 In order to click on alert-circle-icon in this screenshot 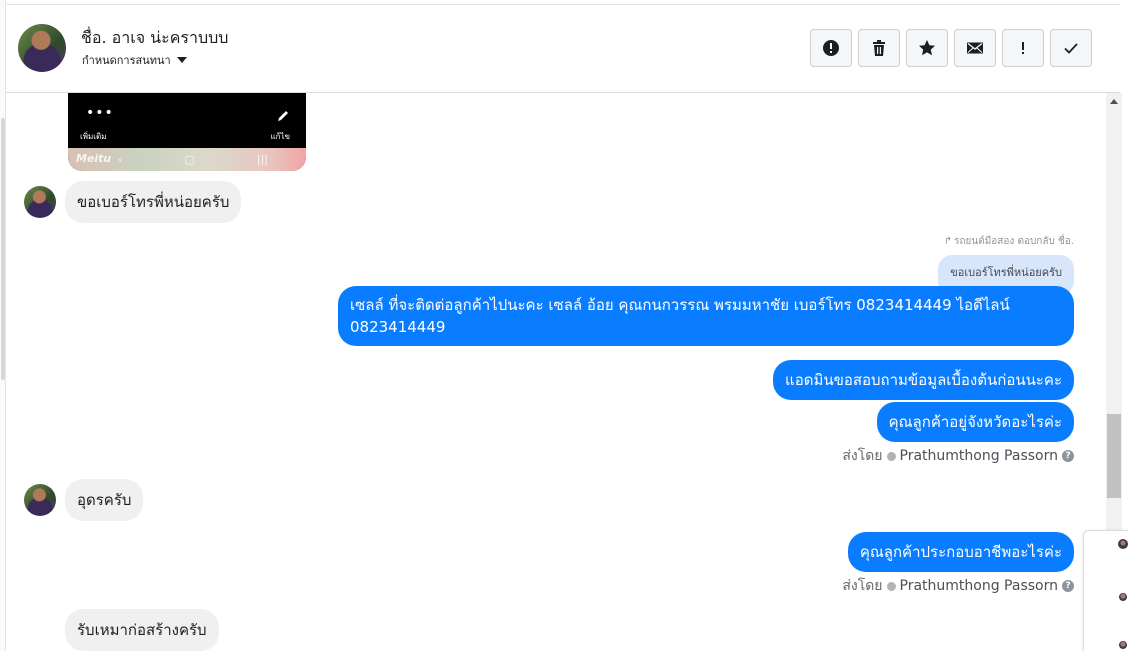, I will do `click(831, 48)`.